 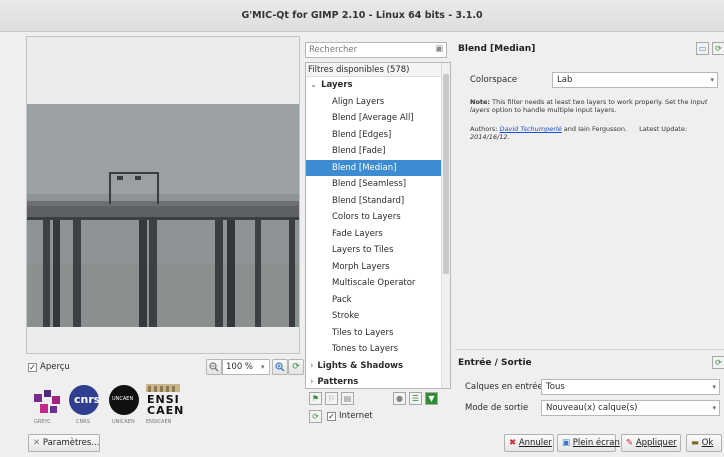 I want to click on search-input, so click(x=366, y=50).